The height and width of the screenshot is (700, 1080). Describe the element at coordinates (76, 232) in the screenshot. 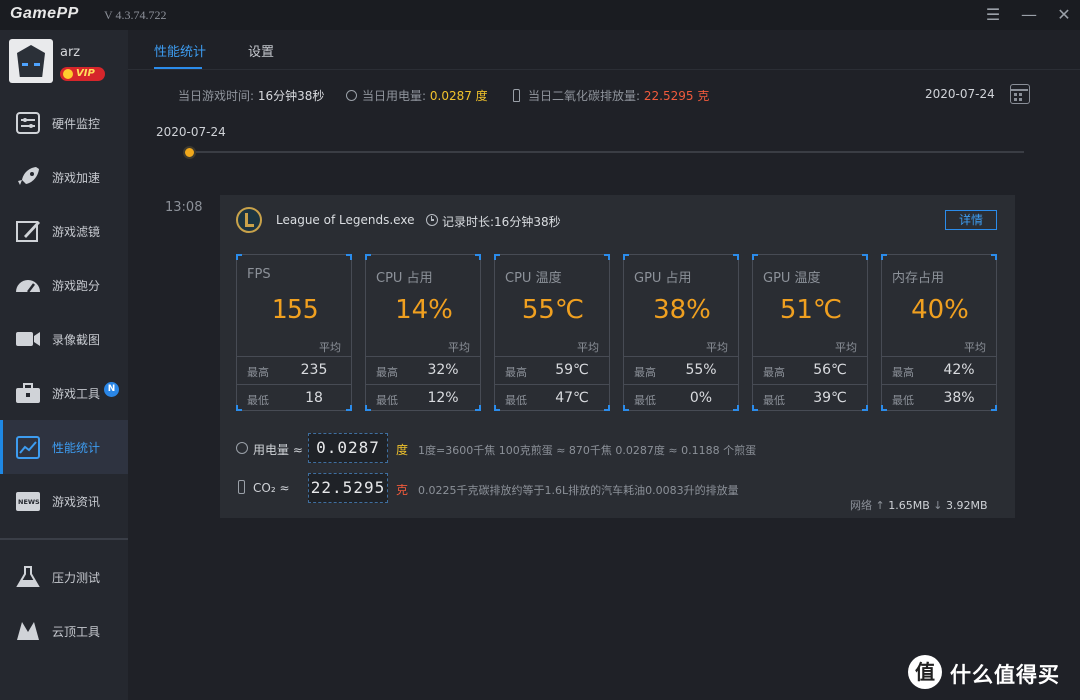

I see `sidebar-item-label: 游戏滤镜` at that location.